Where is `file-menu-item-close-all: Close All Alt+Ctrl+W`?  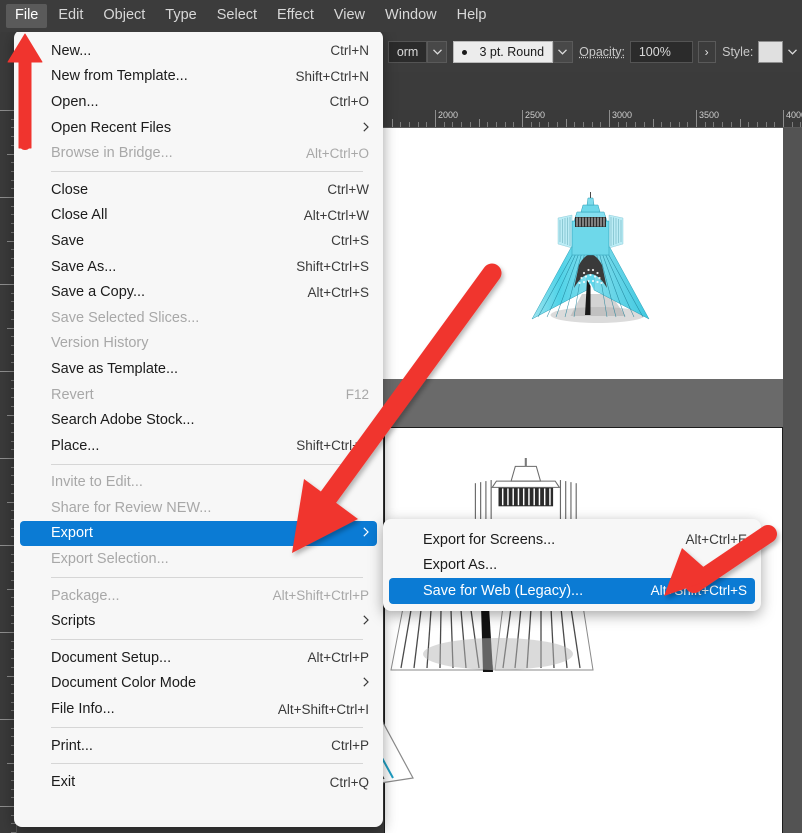 file-menu-item-close-all: Close All Alt+Ctrl+W is located at coordinates (198, 216).